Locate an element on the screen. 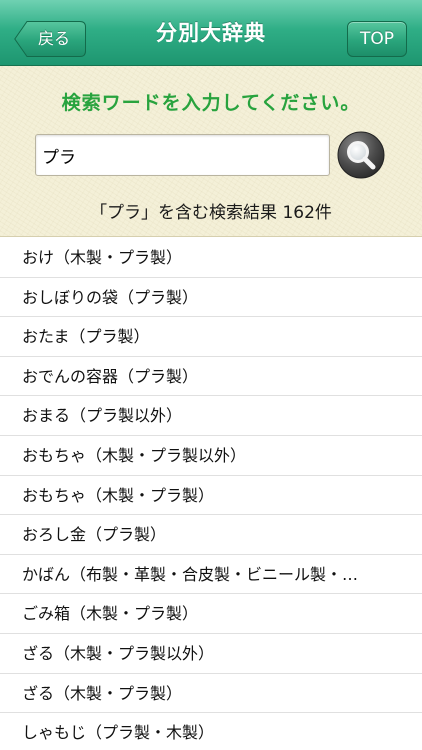  back-button-label: 戻る is located at coordinates (54, 38).